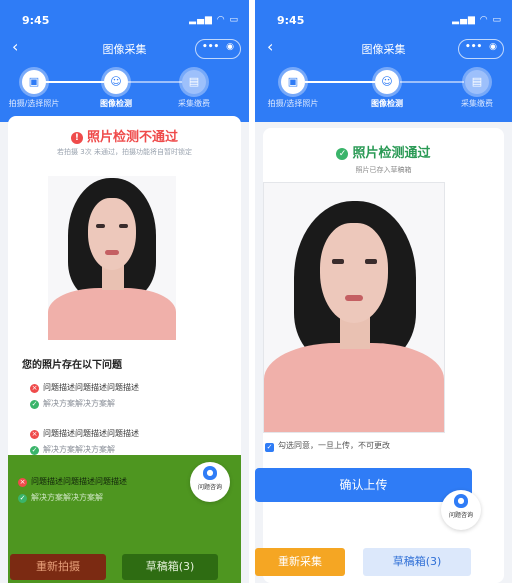 Image resolution: width=512 pixels, height=583 pixels. What do you see at coordinates (300, 562) in the screenshot?
I see `recollect-button: 重新采集` at bounding box center [300, 562].